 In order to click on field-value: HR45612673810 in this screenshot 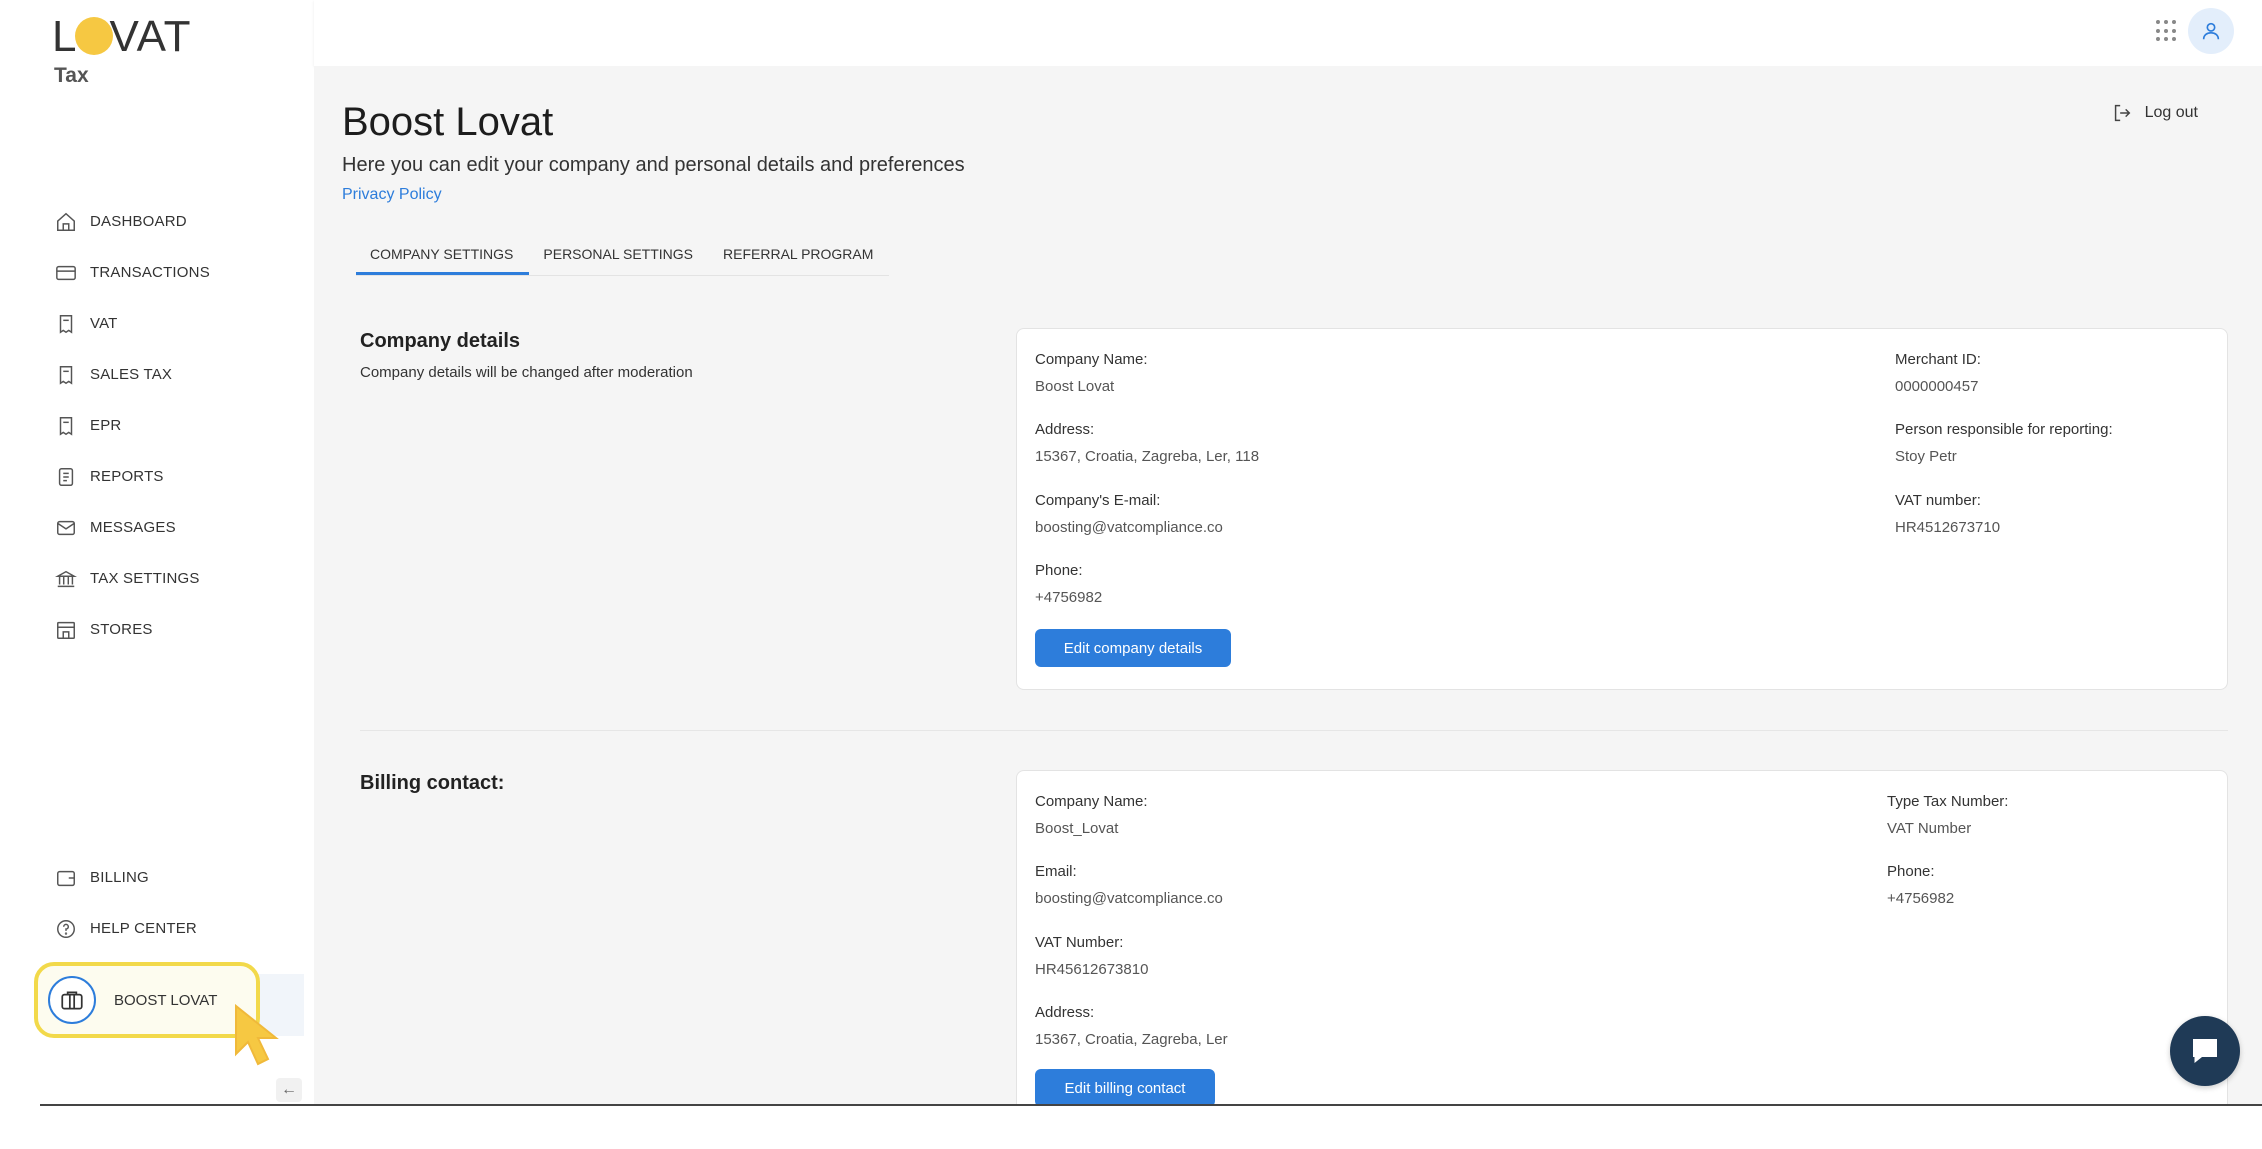, I will do `click(1092, 969)`.